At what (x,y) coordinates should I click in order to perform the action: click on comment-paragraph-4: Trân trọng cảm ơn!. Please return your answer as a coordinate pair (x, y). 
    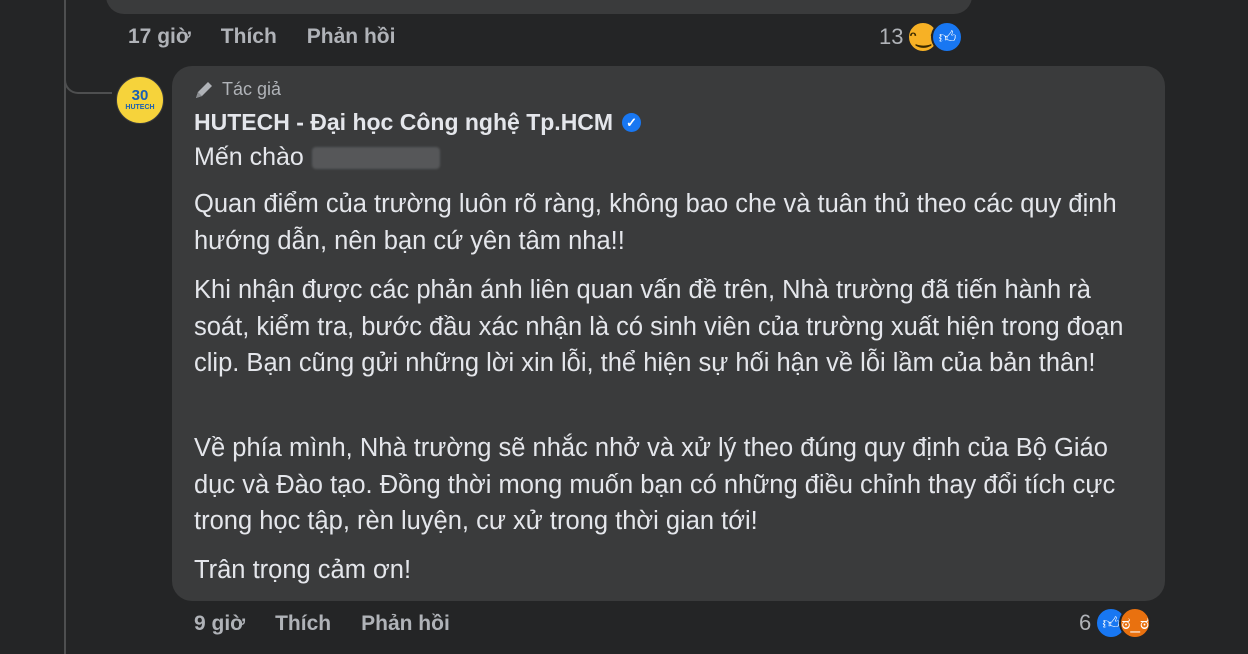
    Looking at the image, I should click on (303, 570).